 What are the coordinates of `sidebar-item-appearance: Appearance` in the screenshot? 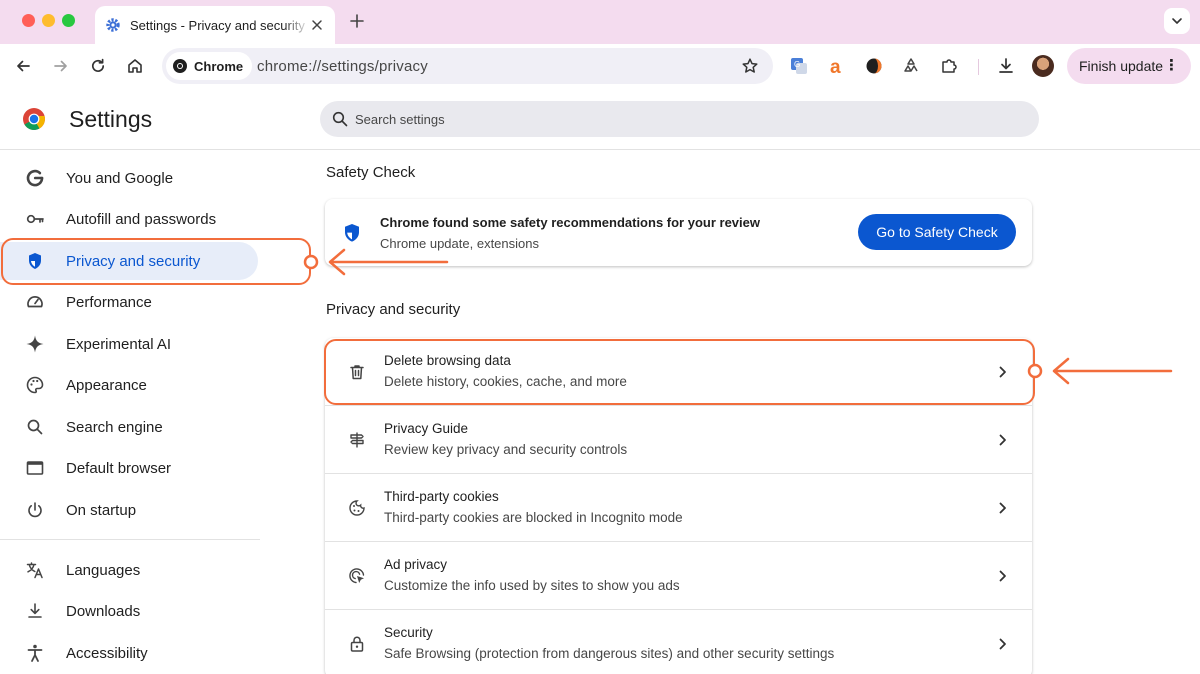 It's located at (129, 385).